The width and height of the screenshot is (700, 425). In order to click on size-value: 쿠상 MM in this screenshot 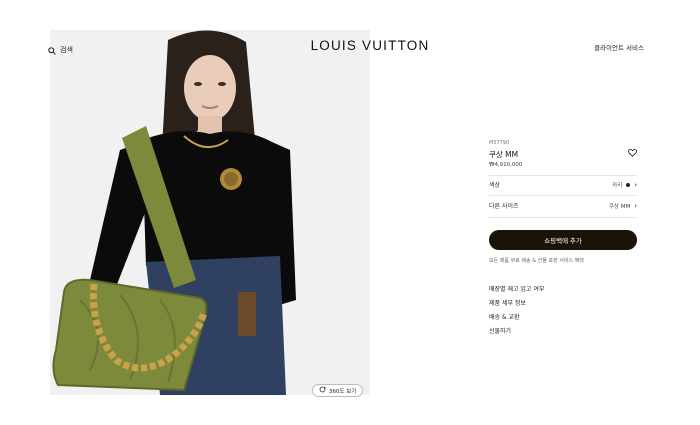, I will do `click(619, 206)`.